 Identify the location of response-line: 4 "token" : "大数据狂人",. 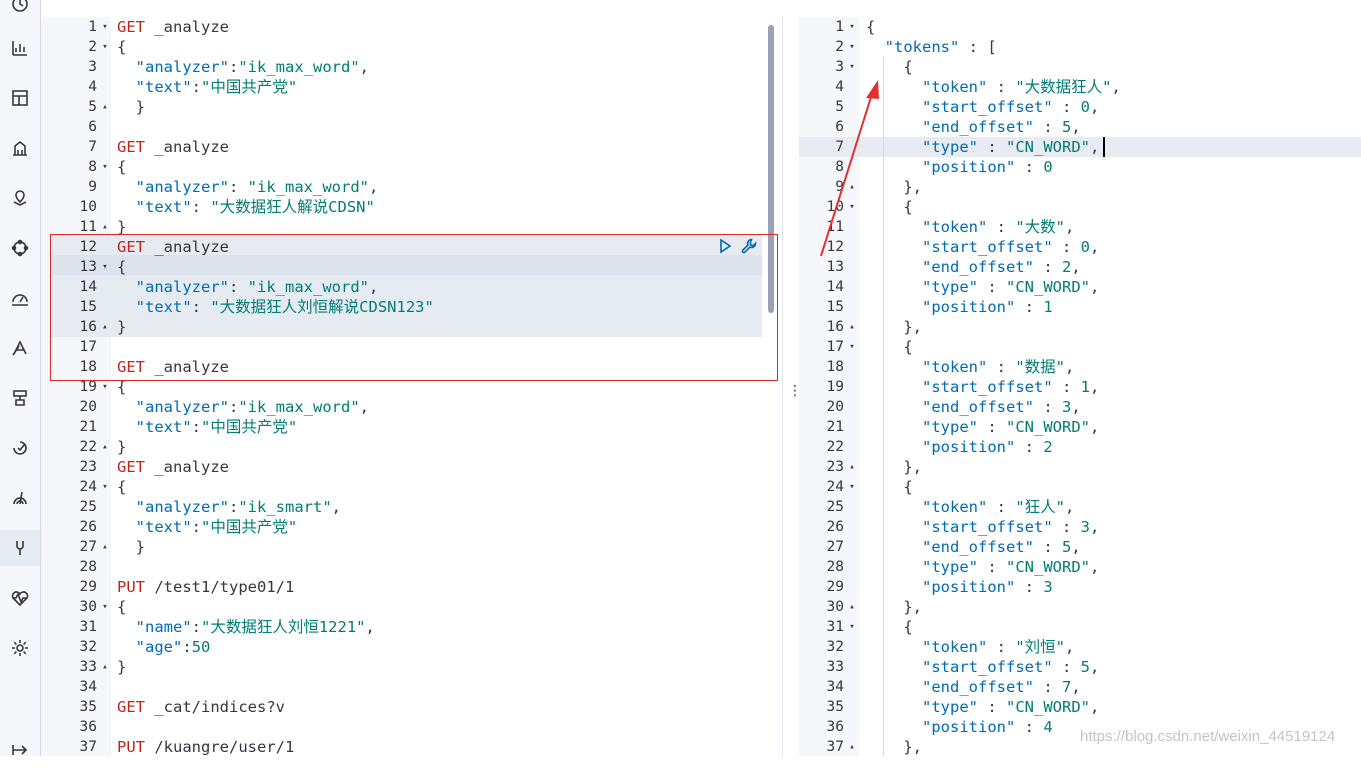
(1080, 87).